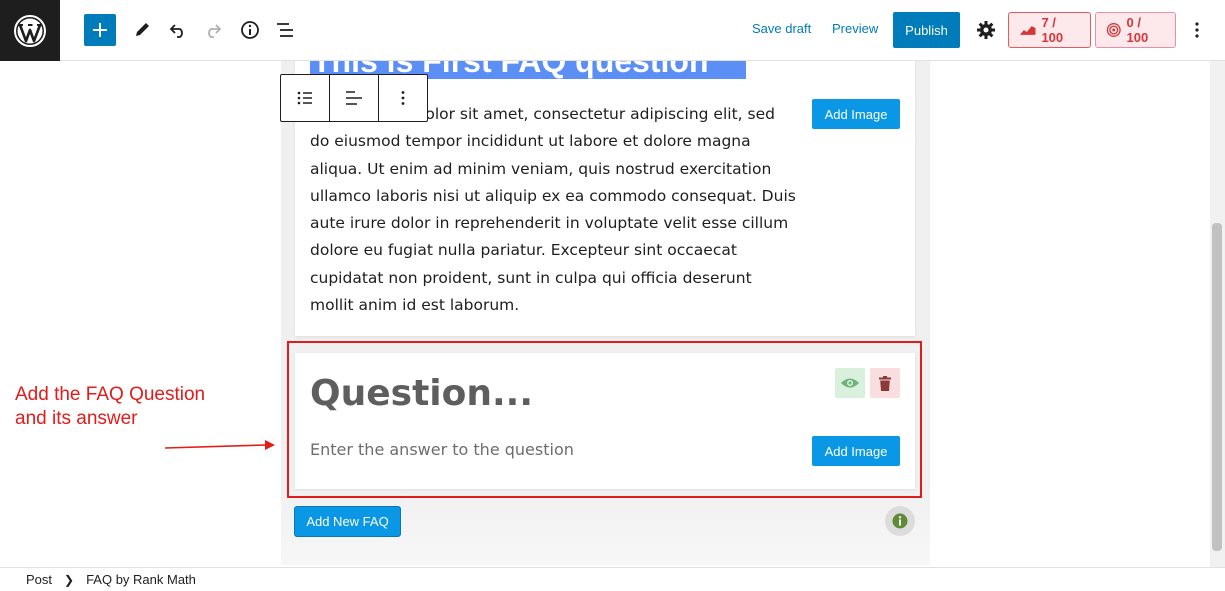 The image size is (1225, 591). I want to click on gear-icon, so click(986, 30).